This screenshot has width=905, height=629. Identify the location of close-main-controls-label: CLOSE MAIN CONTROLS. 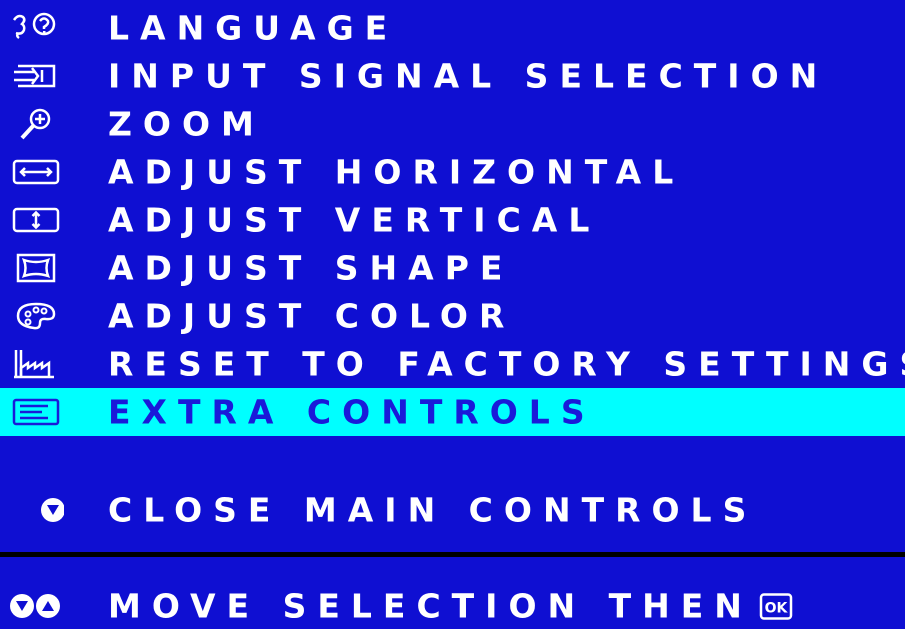
(433, 510).